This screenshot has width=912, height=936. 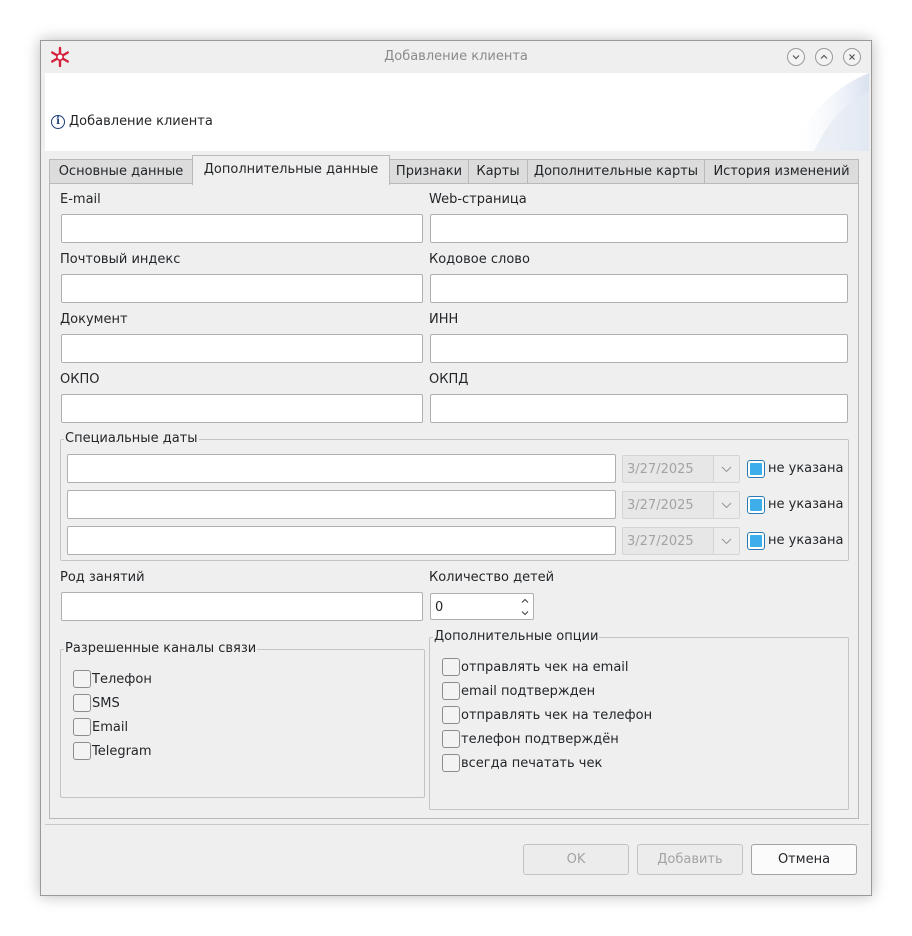 I want to click on send-receipt-email-checkbox, so click(x=451, y=667).